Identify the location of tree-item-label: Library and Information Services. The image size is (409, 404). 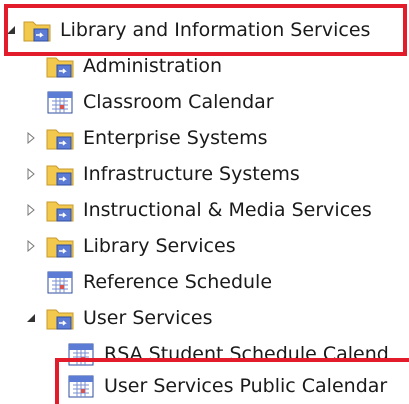
(215, 30).